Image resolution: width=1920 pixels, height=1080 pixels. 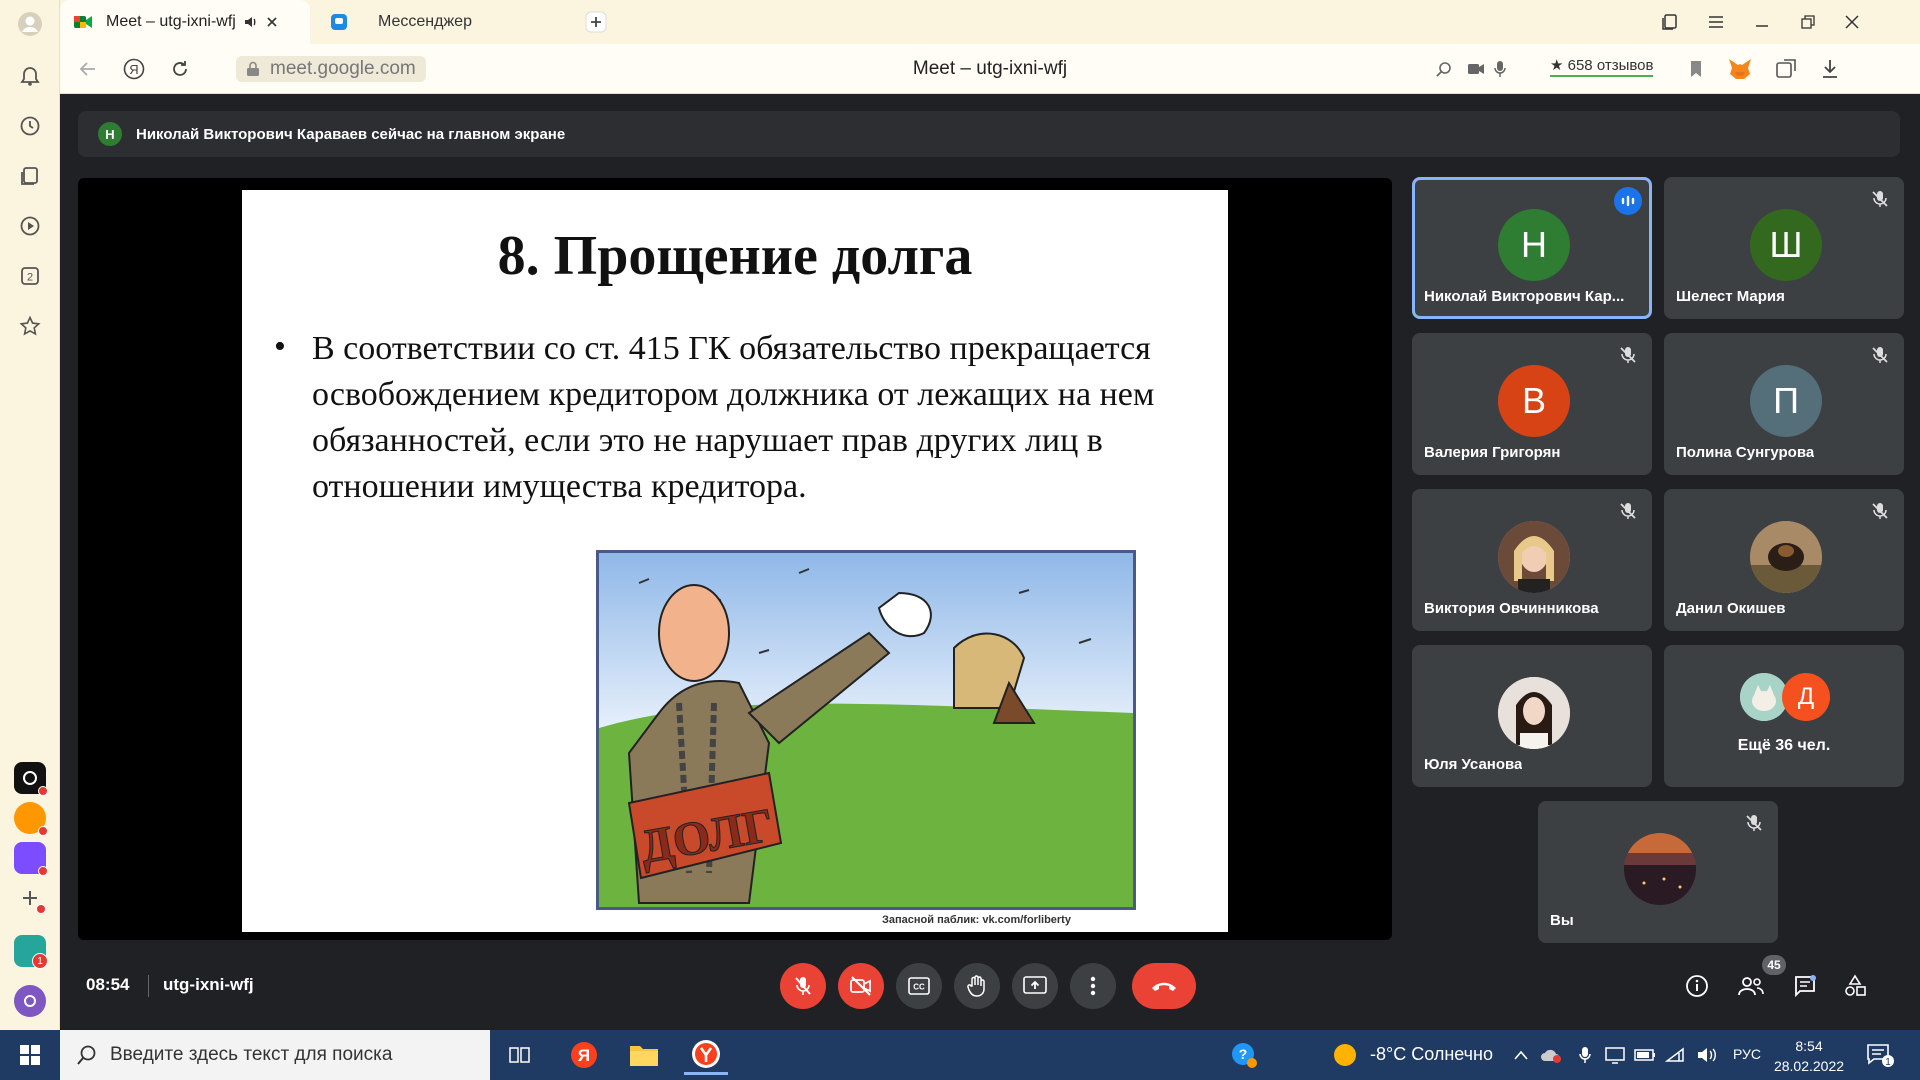 I want to click on yandex-taskbar-icon: Я, so click(x=584, y=1055).